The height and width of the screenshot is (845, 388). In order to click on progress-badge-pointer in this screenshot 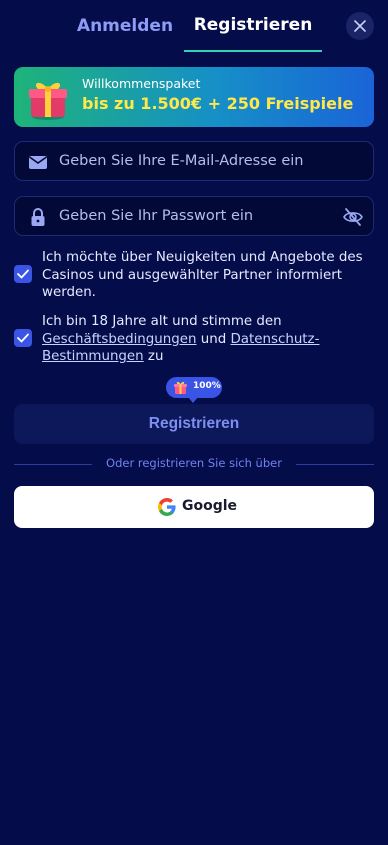, I will do `click(193, 400)`.